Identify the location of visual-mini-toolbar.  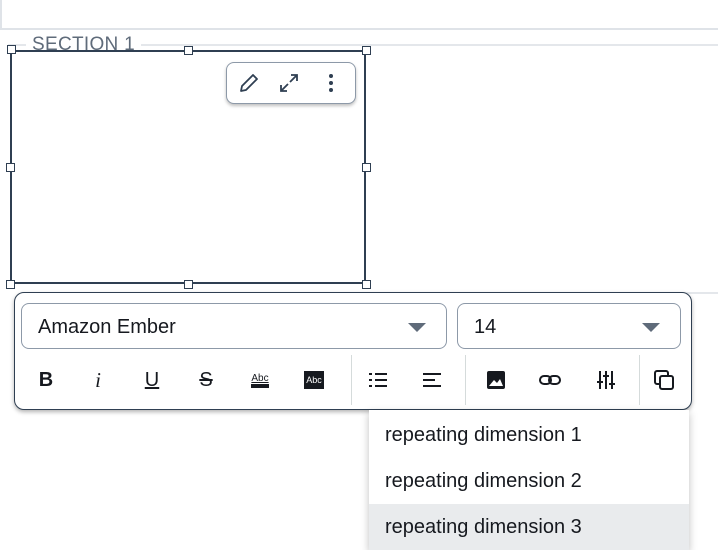
(291, 83).